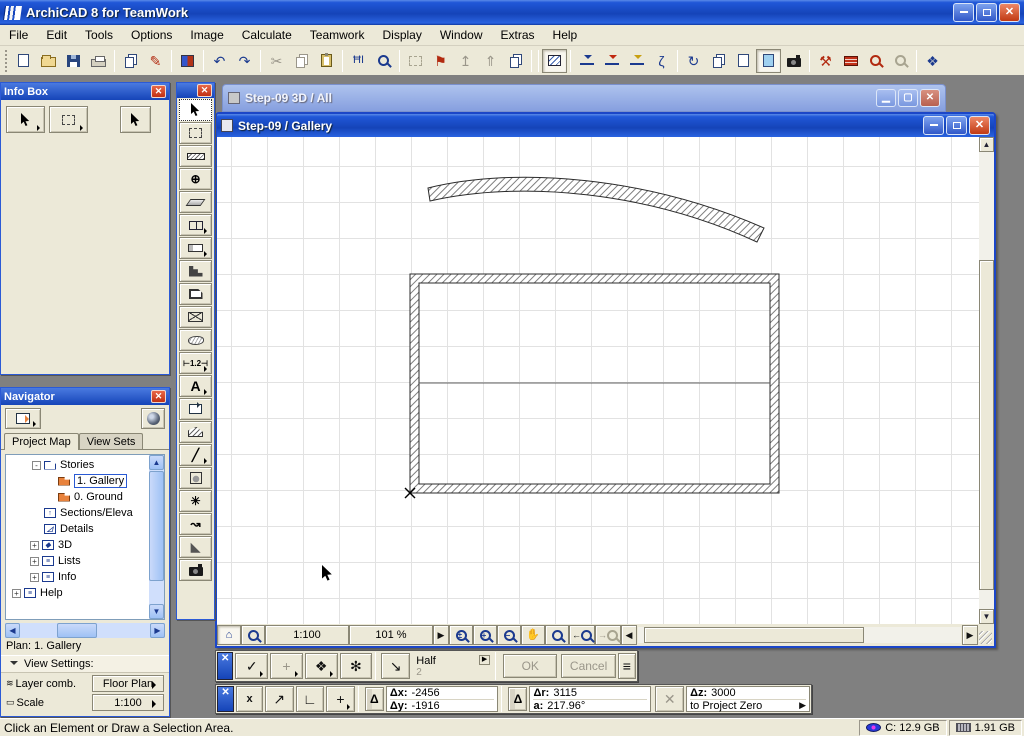 The image size is (1024, 736). Describe the element at coordinates (627, 666) in the screenshot. I see `control-menu-button: ≡` at that location.